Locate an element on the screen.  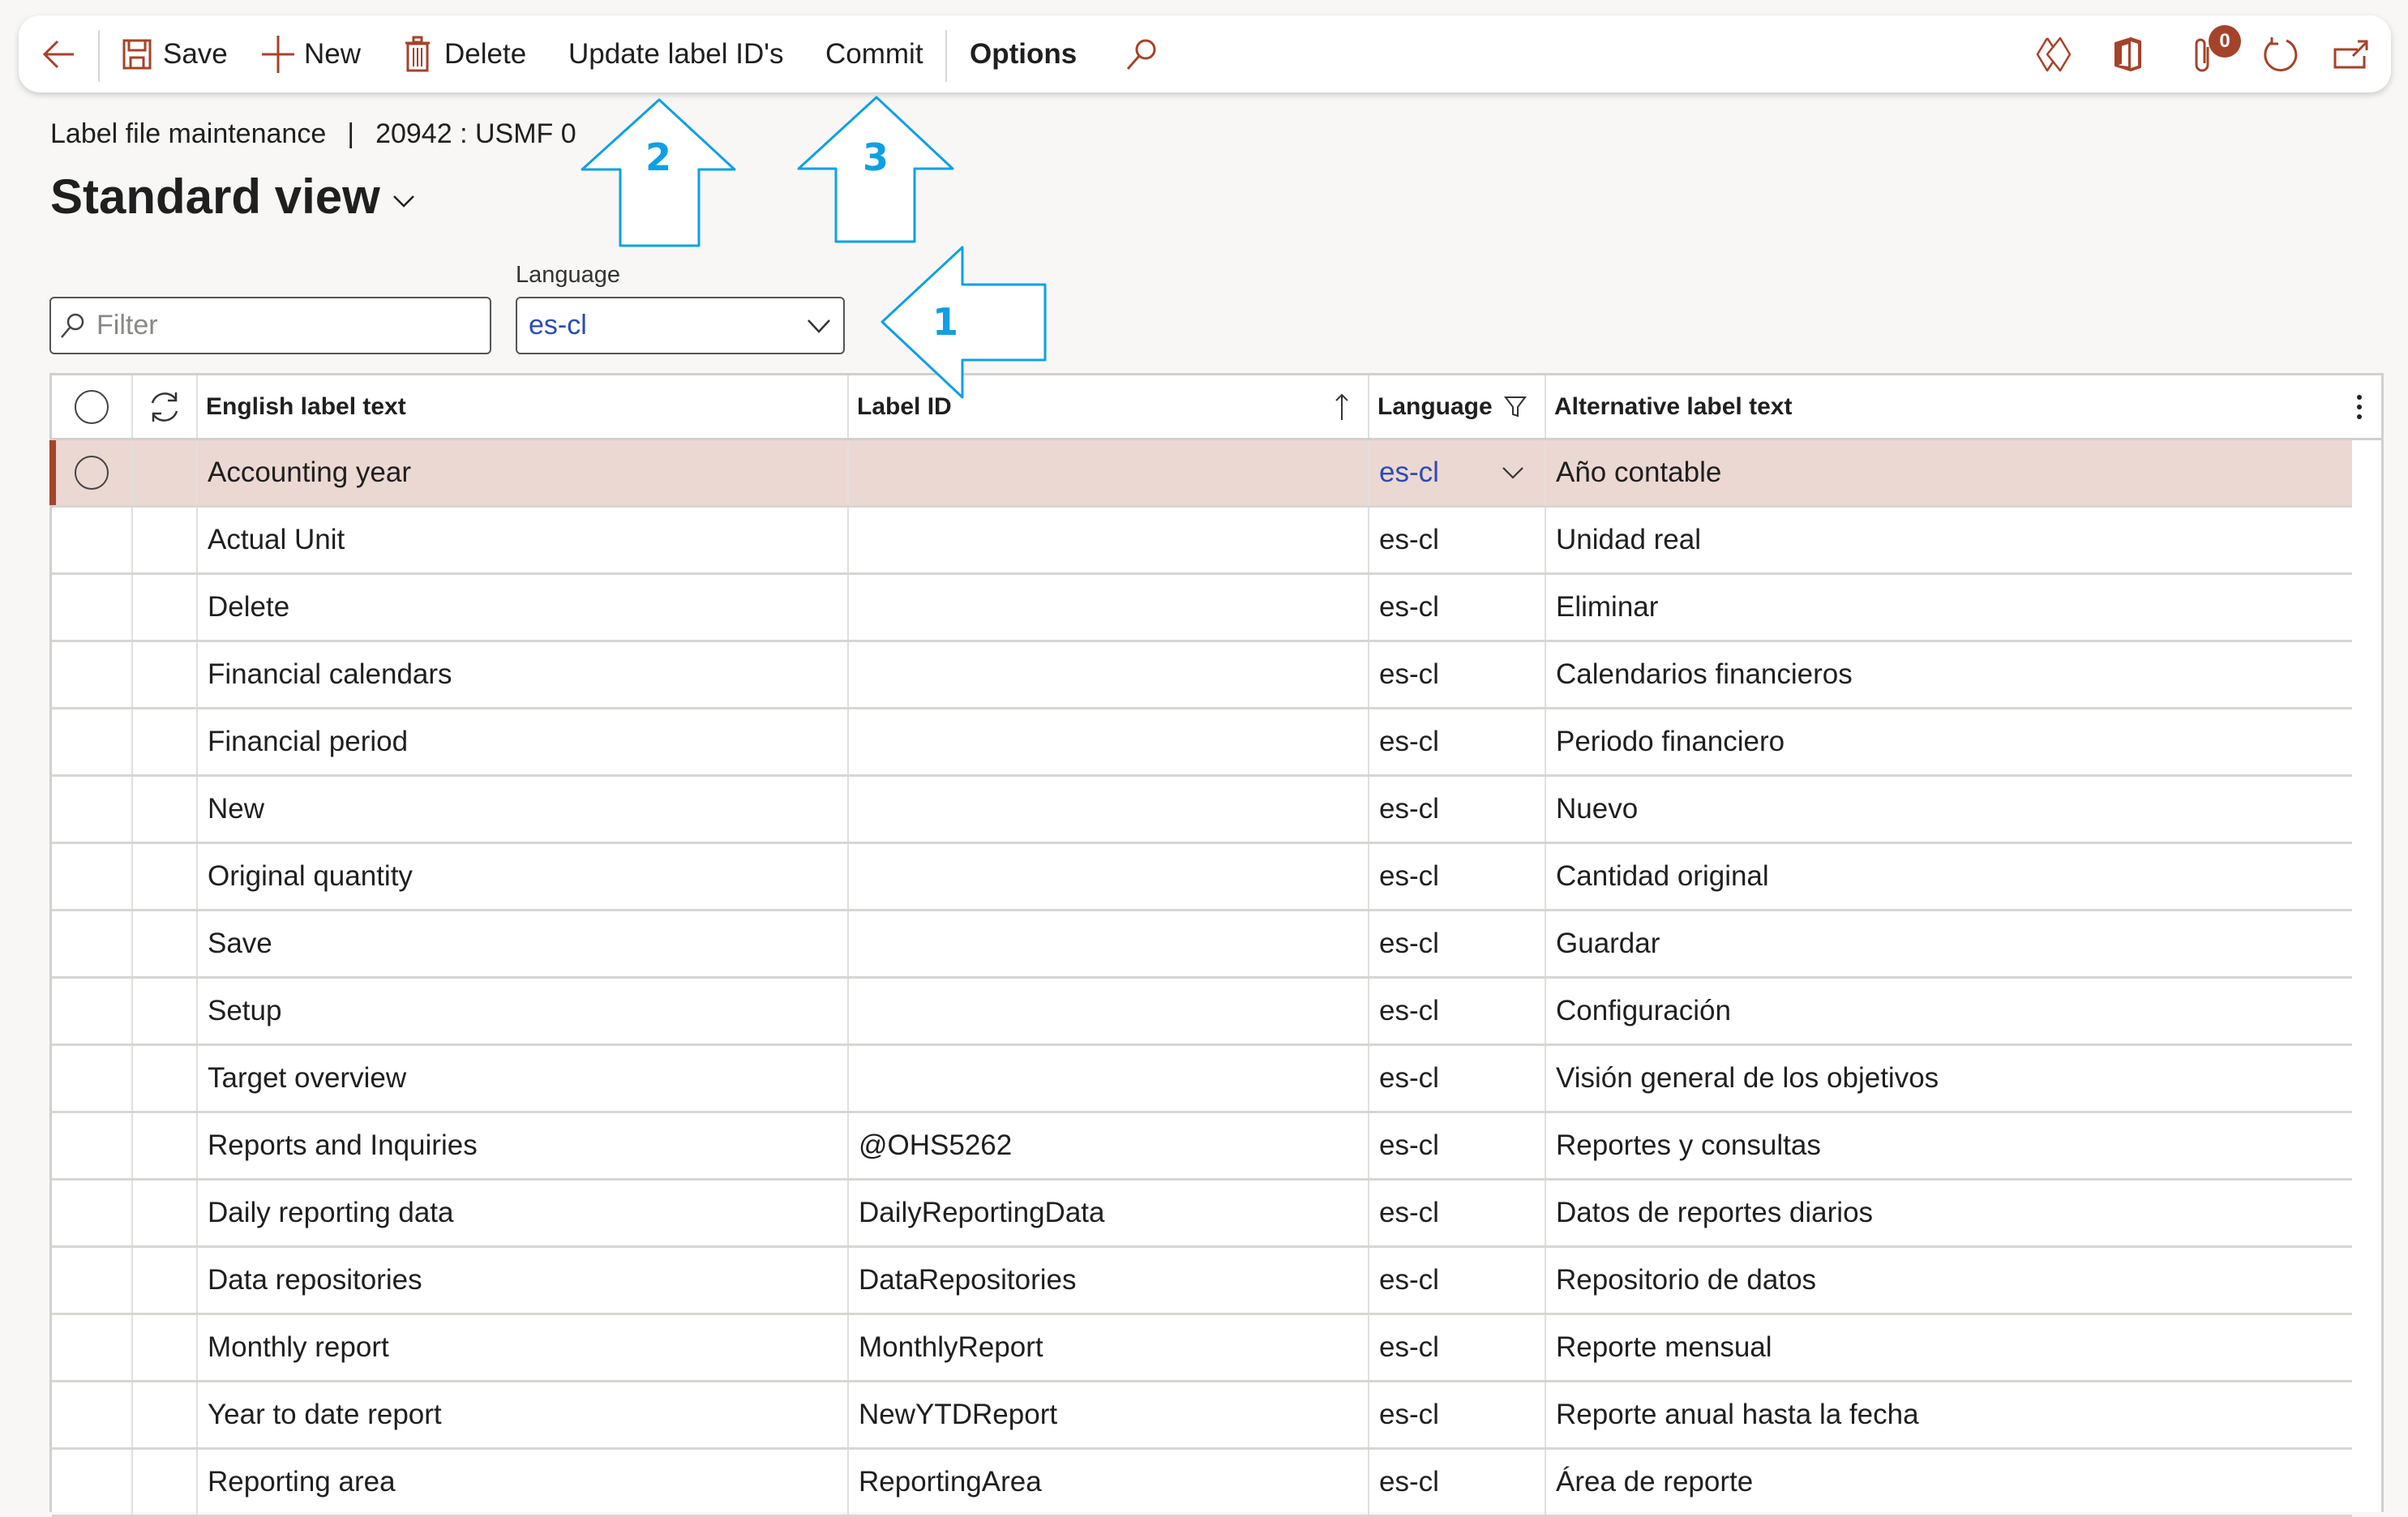
table-row: Save es-cl Guardar is located at coordinates (1202, 945).